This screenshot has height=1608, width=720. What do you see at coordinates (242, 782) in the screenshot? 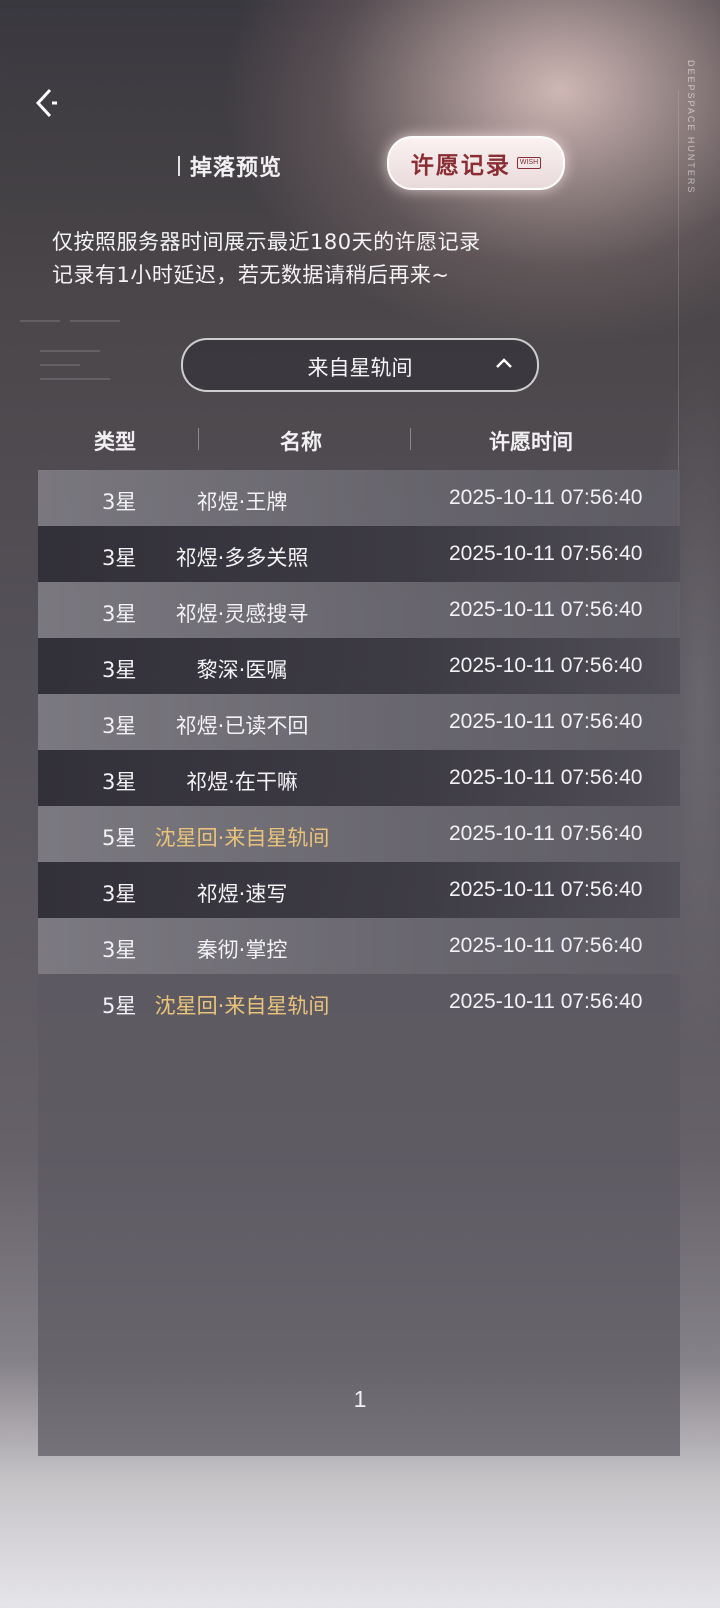
I see `row-name: 祁煜·在干嘛` at bounding box center [242, 782].